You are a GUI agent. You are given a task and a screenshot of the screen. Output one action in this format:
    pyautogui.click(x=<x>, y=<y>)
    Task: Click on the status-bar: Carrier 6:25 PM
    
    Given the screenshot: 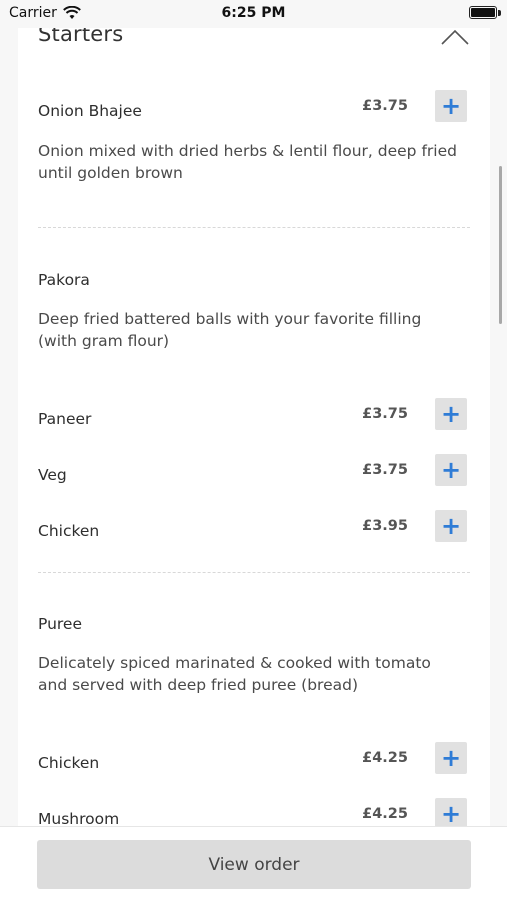 What is the action you would take?
    pyautogui.click(x=253, y=14)
    